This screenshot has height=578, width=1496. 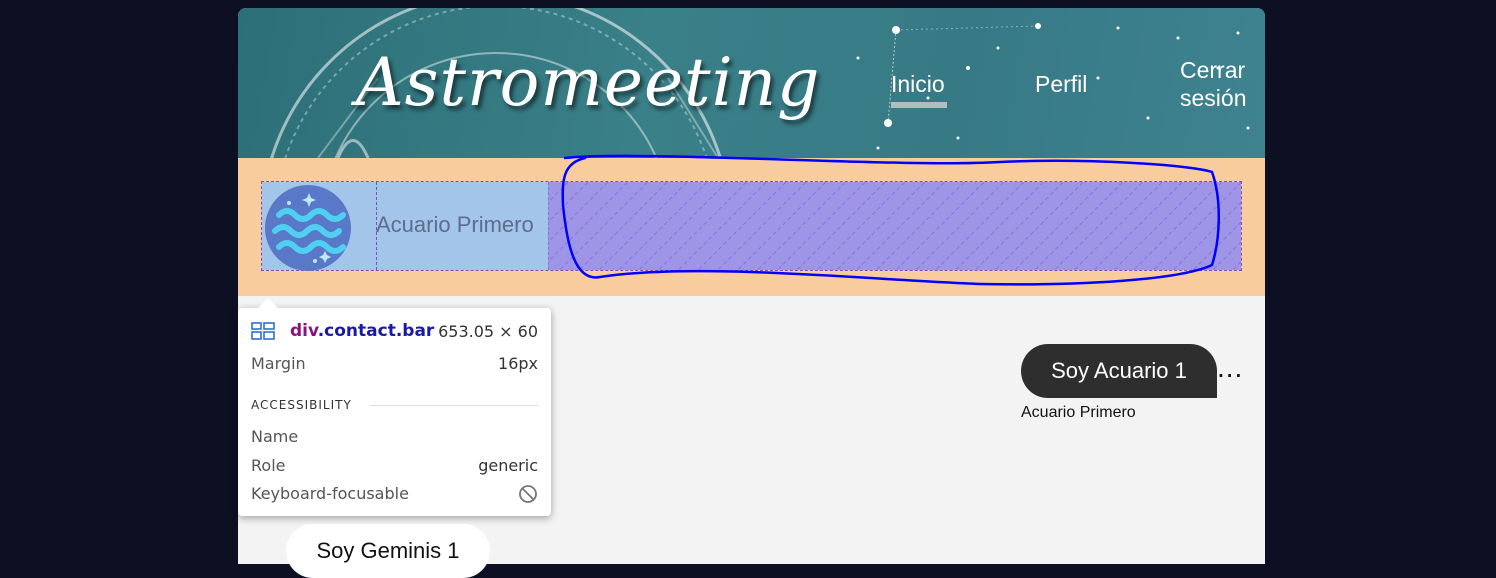 I want to click on tooltip-arrow, so click(x=268, y=303).